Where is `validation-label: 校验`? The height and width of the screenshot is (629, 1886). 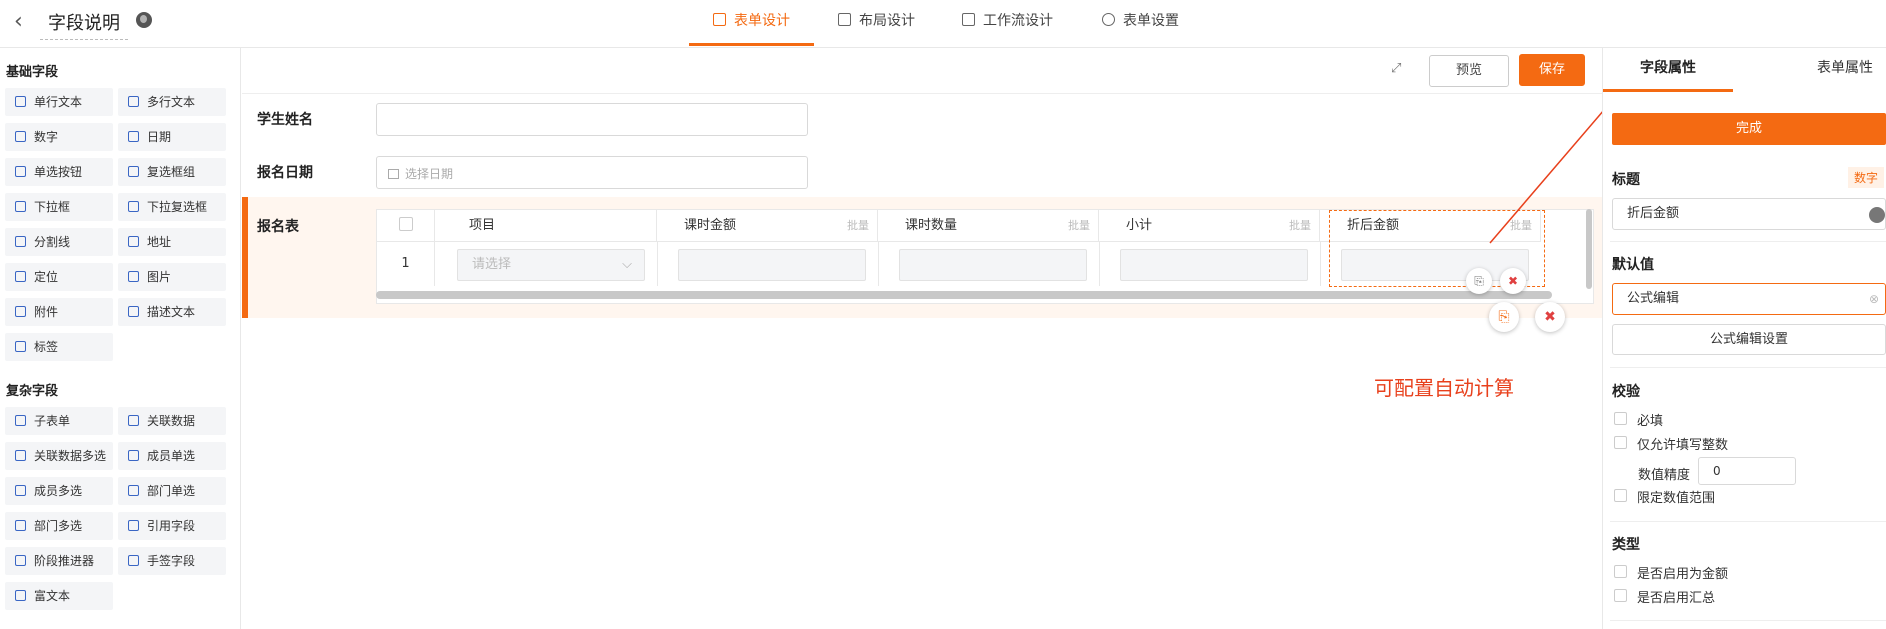 validation-label: 校验 is located at coordinates (1626, 392).